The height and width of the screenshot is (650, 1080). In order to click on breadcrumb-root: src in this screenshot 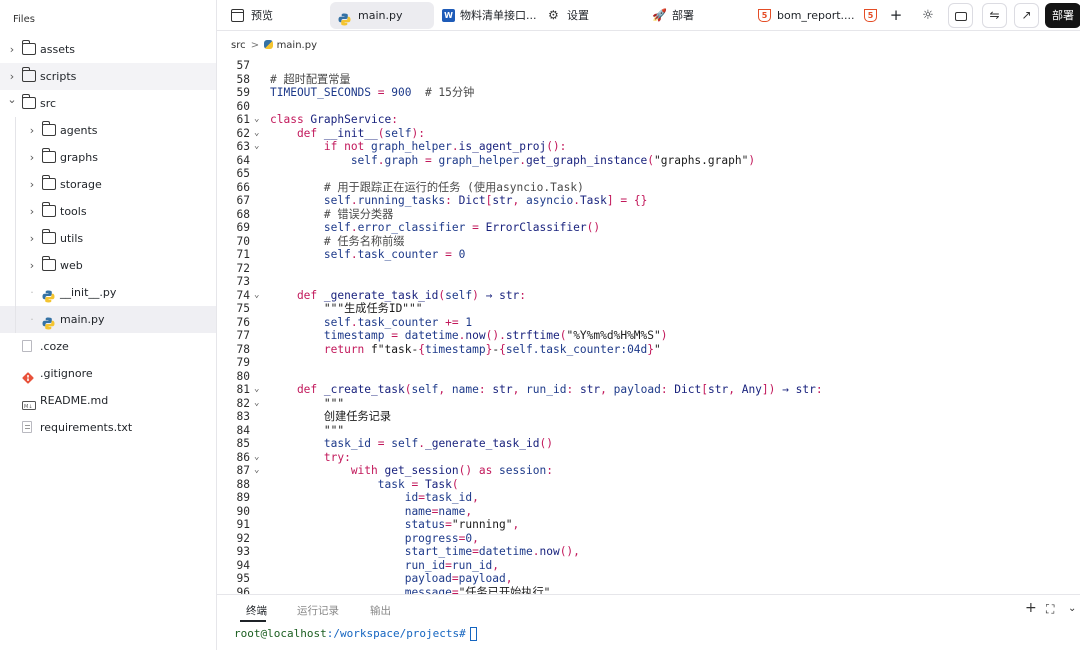, I will do `click(238, 45)`.